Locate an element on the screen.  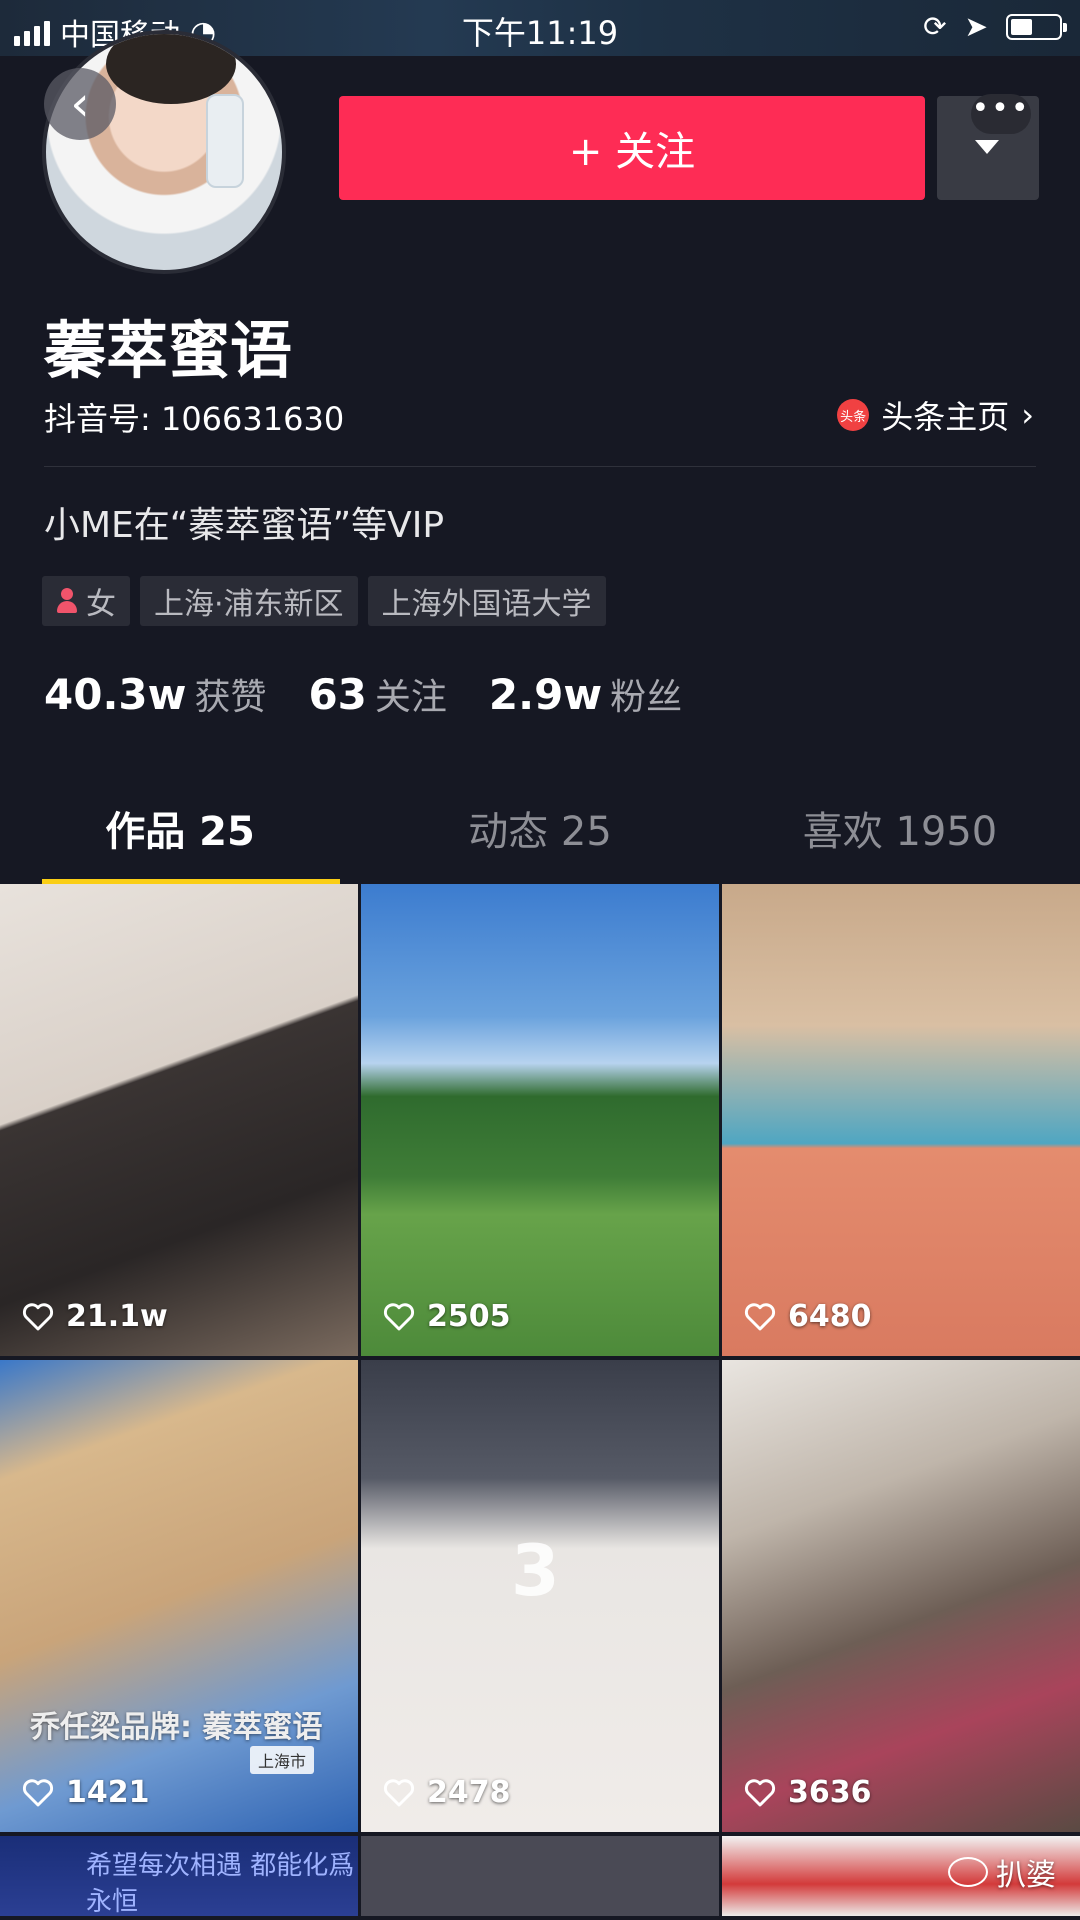
fans-label: 粉丝 is located at coordinates (646, 697).